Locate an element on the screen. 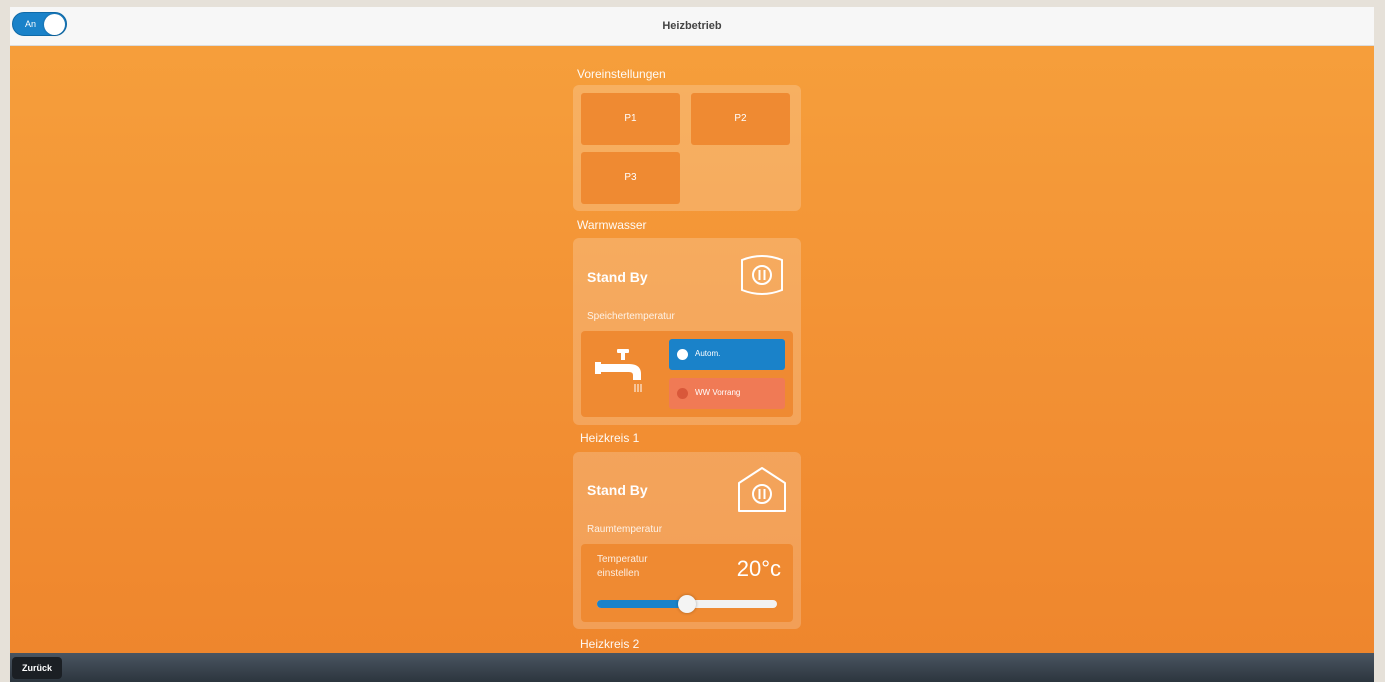 Image resolution: width=1385 pixels, height=682 pixels. heizkreis1-heading: Heizkreis 1 is located at coordinates (610, 438).